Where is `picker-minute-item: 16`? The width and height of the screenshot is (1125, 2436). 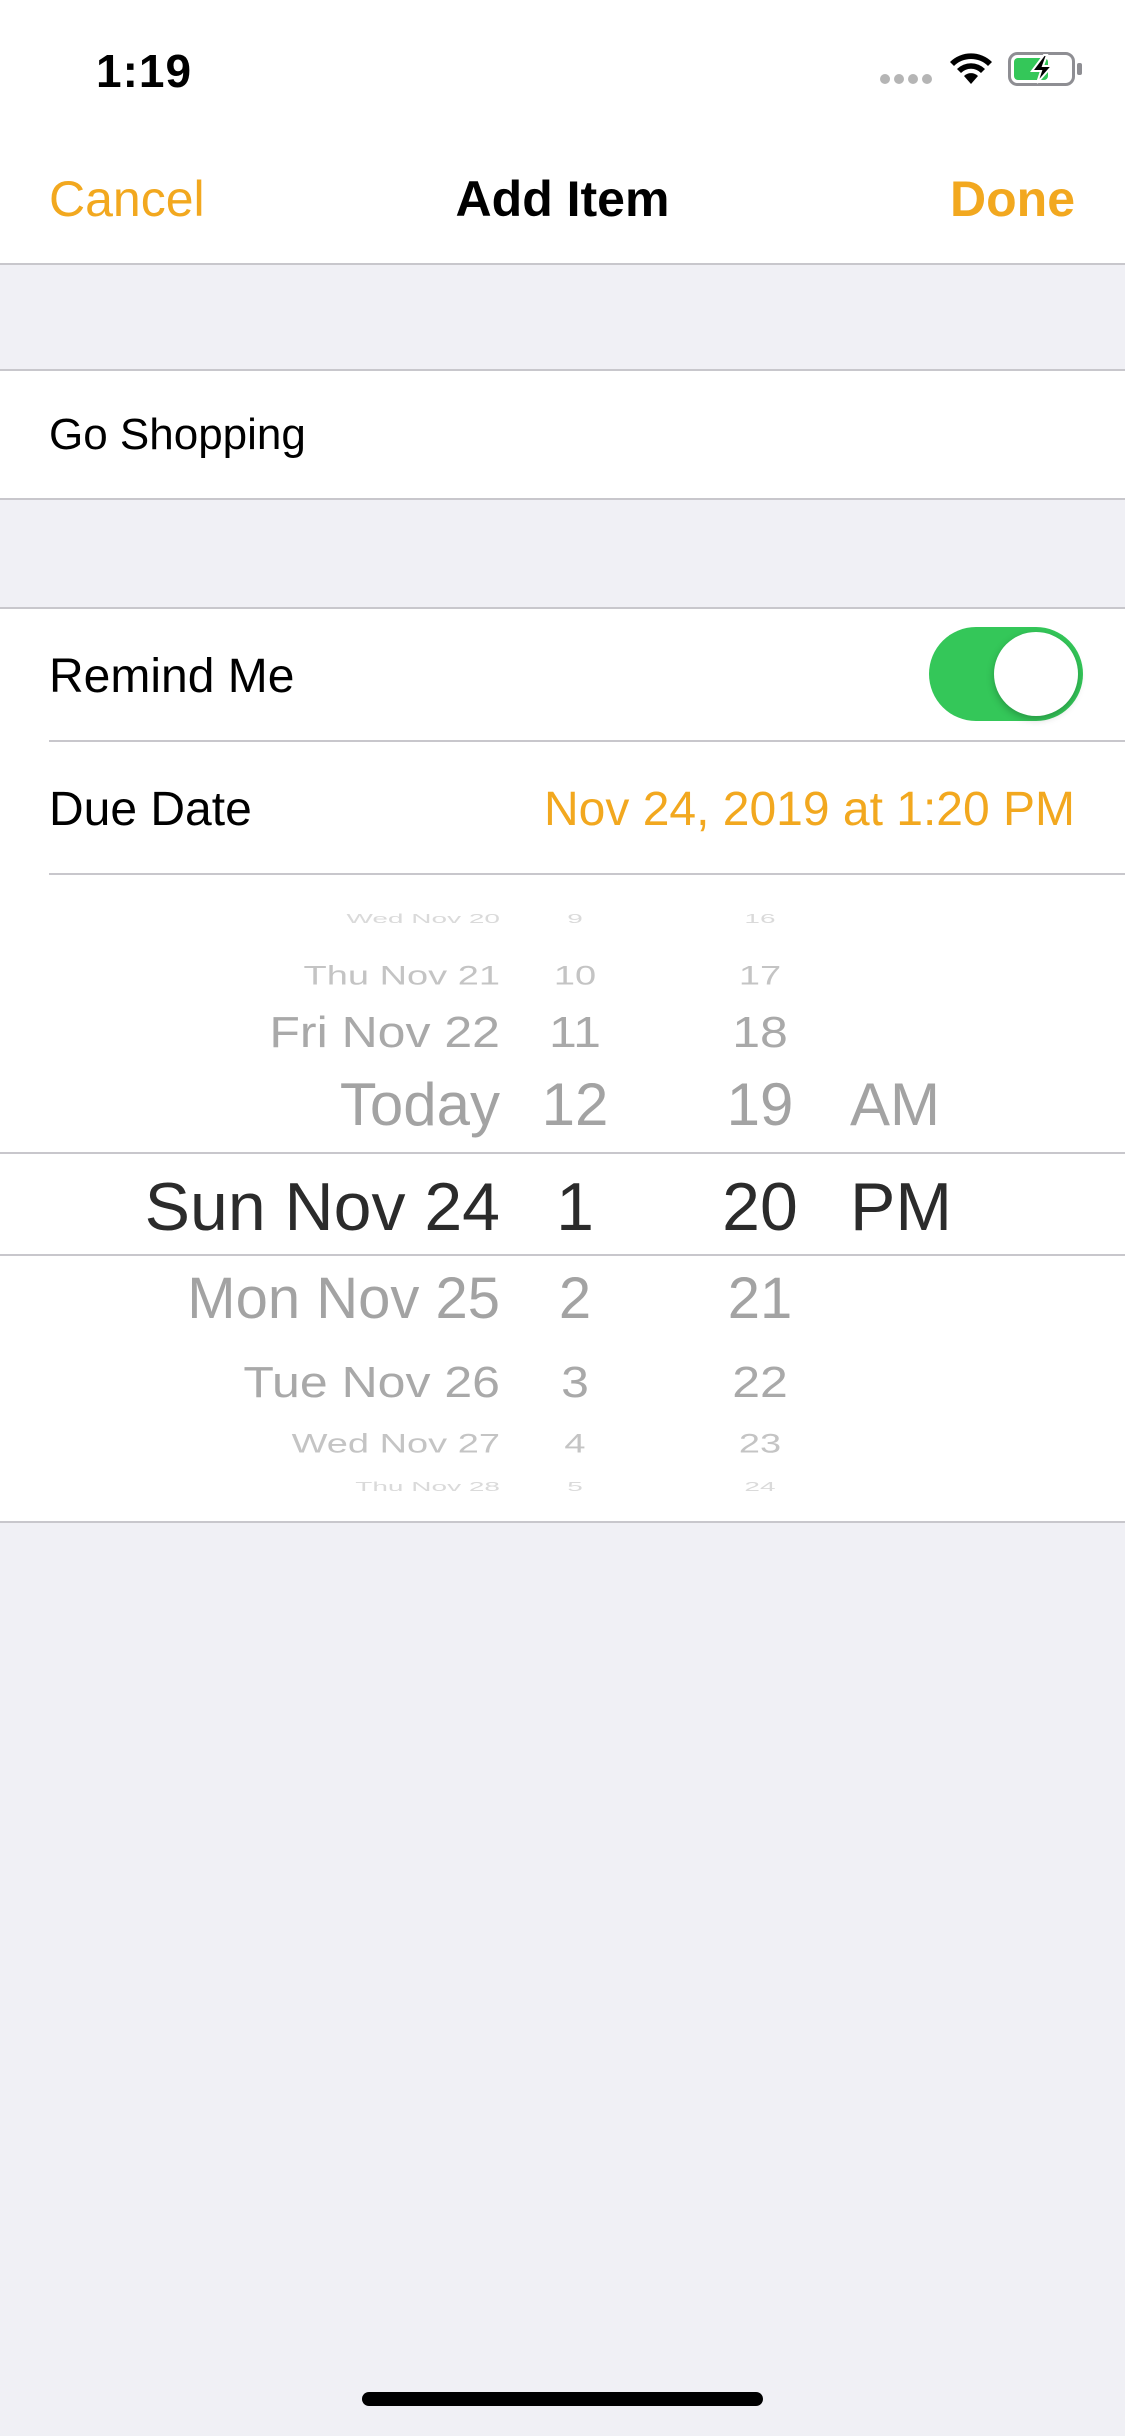
picker-minute-item: 16 is located at coordinates (760, 919).